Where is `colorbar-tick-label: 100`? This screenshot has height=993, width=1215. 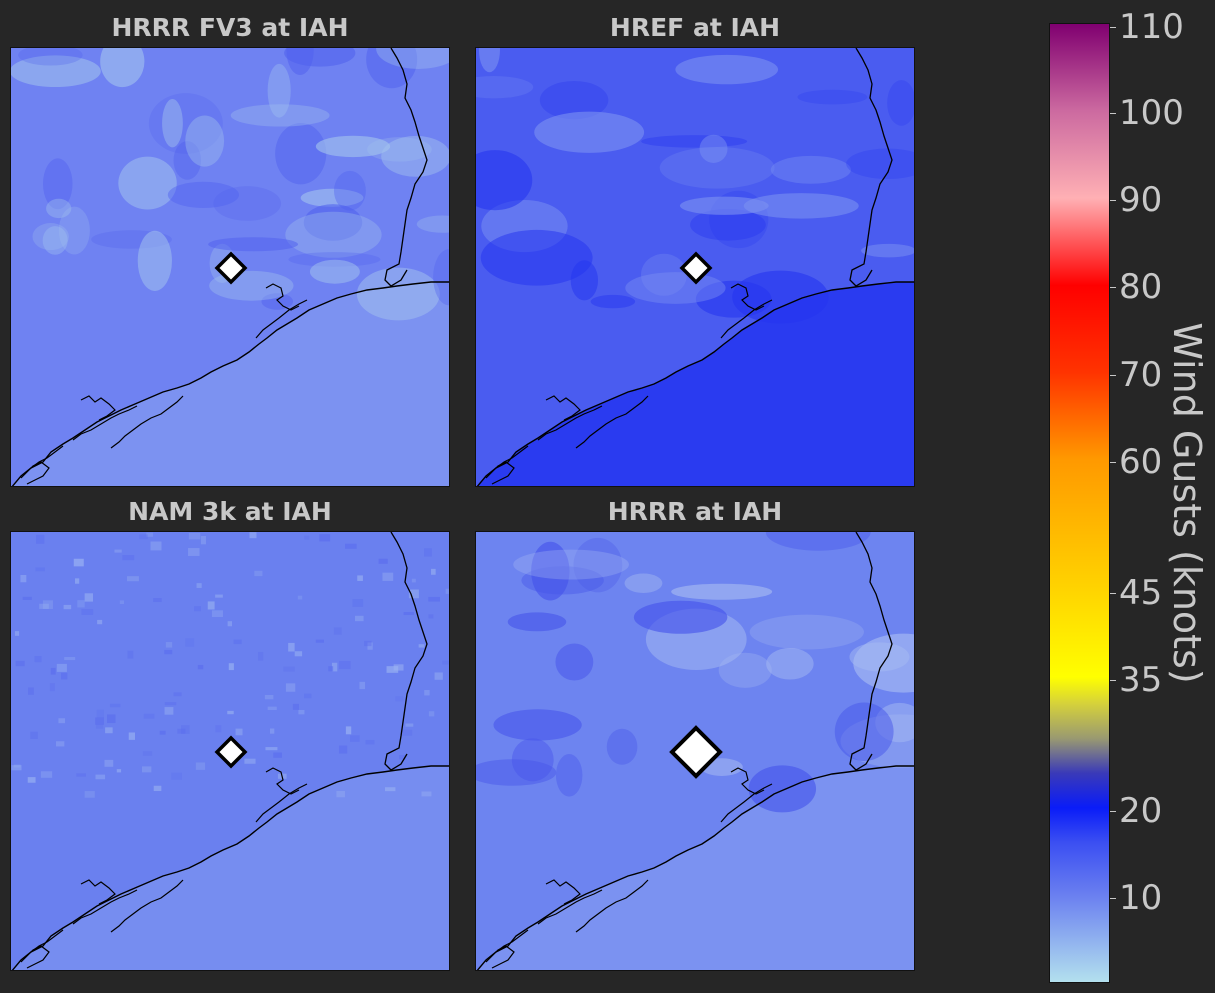
colorbar-tick-label: 100 is located at coordinates (1151, 113).